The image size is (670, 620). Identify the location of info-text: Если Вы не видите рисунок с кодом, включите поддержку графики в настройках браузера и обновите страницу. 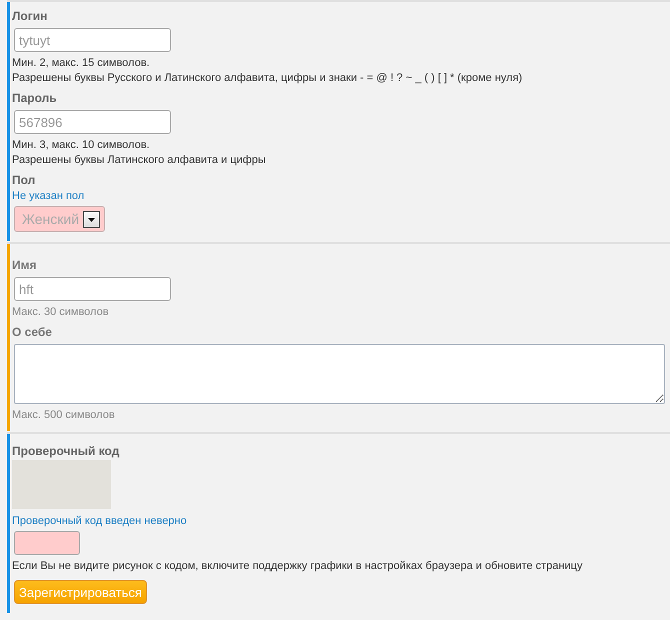
(297, 566).